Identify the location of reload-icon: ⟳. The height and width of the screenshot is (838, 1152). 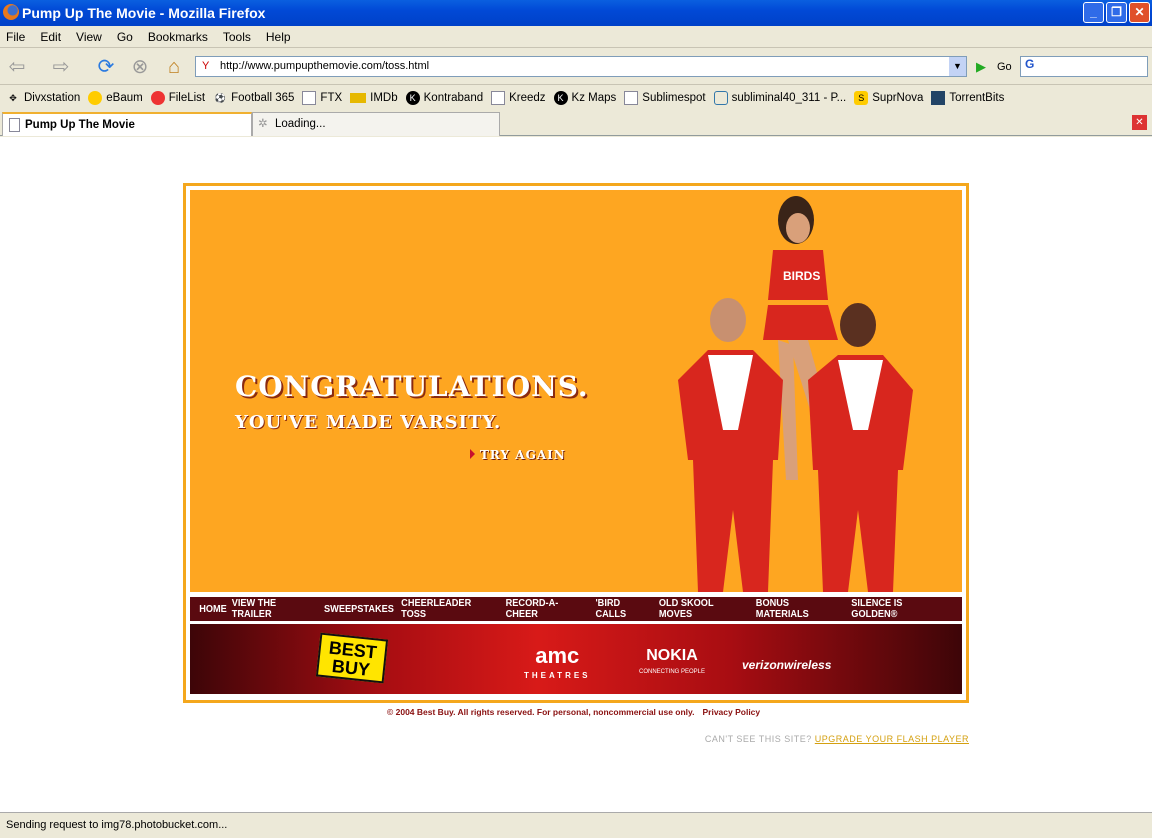
(106, 67).